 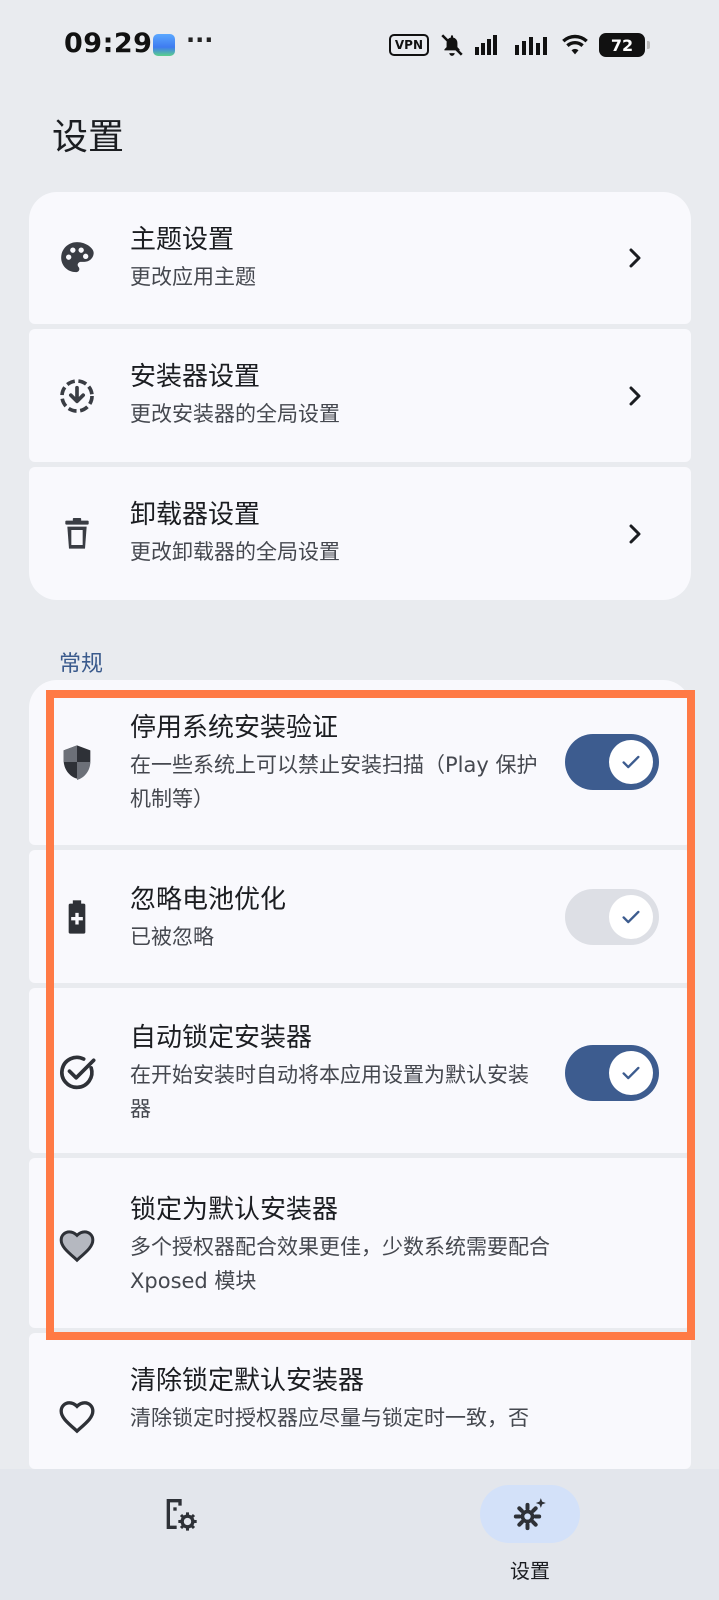 What do you see at coordinates (360, 395) in the screenshot?
I see `installer-settings-item: 安装器设置 更改安装器的全局设置` at bounding box center [360, 395].